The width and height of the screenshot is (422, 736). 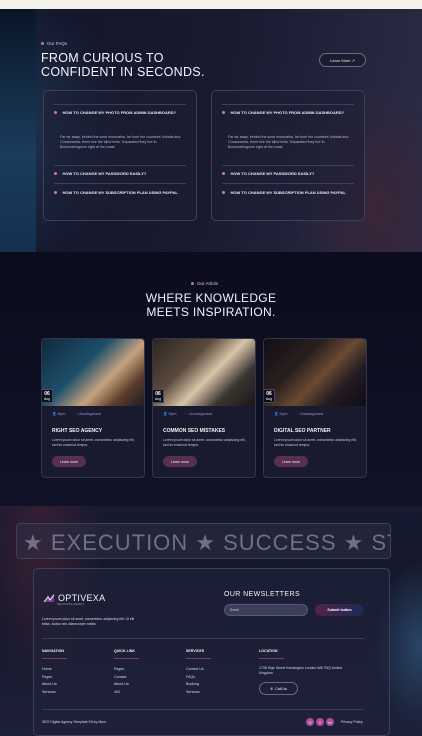 What do you see at coordinates (54, 43) in the screenshot?
I see `faq-eyebrow: Our FAQs` at bounding box center [54, 43].